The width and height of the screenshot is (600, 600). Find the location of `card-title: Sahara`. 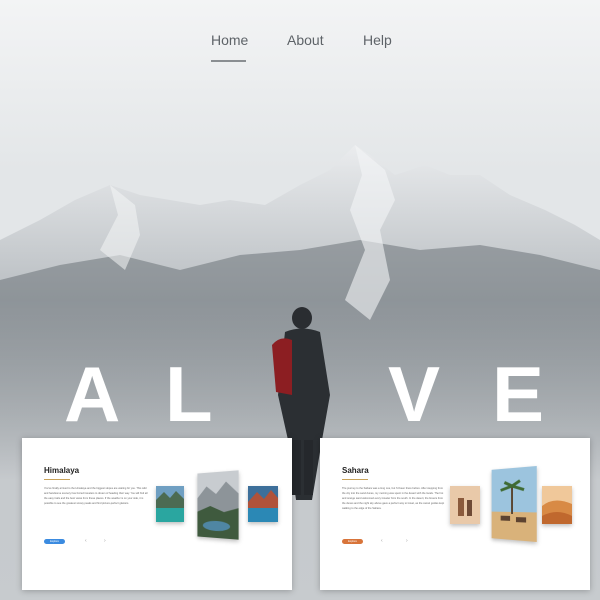

card-title: Sahara is located at coordinates (355, 470).